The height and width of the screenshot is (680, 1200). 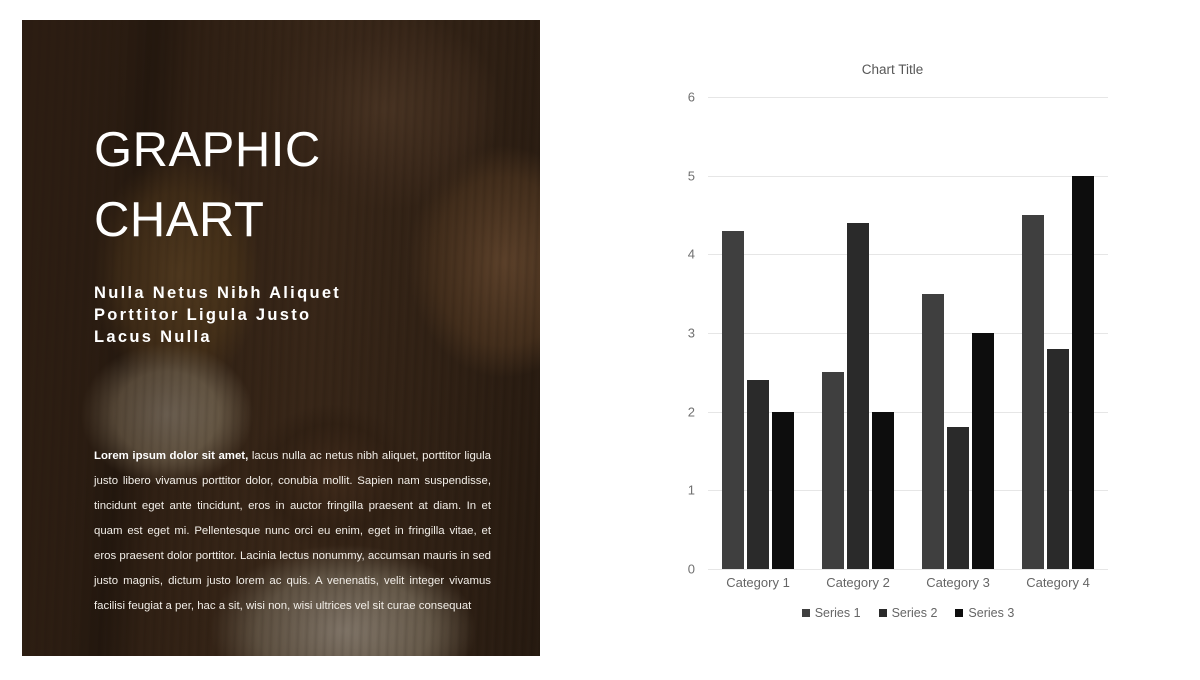 What do you see at coordinates (758, 582) in the screenshot?
I see `x-axis-category-label: Category 1` at bounding box center [758, 582].